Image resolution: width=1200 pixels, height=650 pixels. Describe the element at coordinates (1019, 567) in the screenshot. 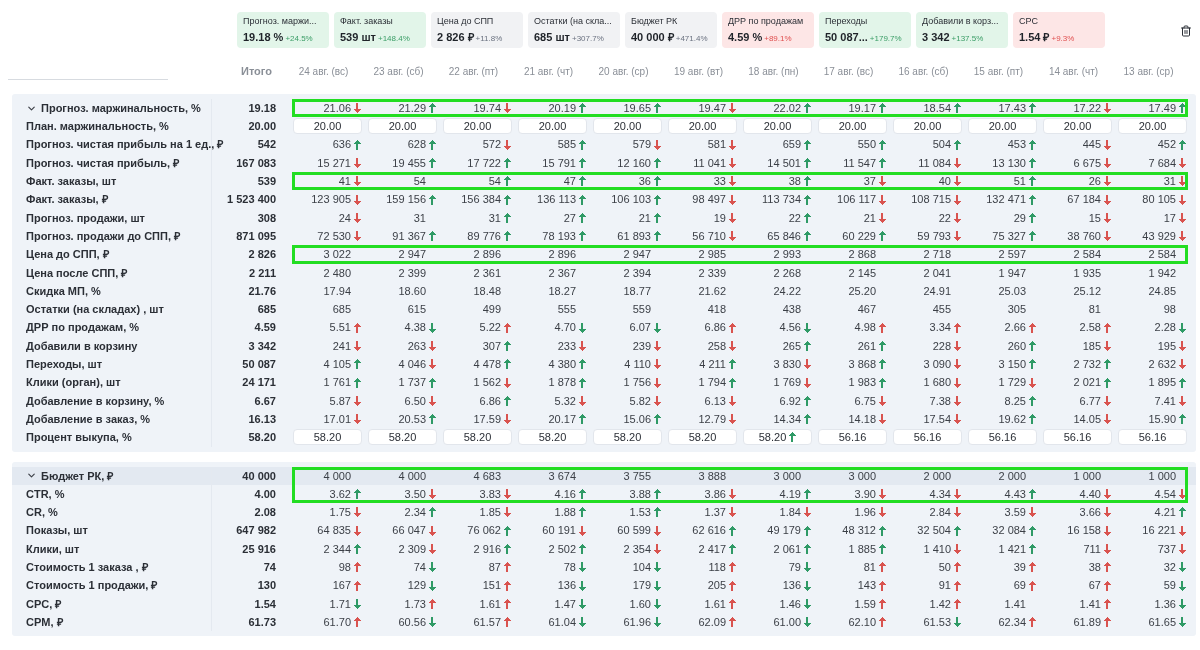

I see `table-cell-text: 39` at that location.